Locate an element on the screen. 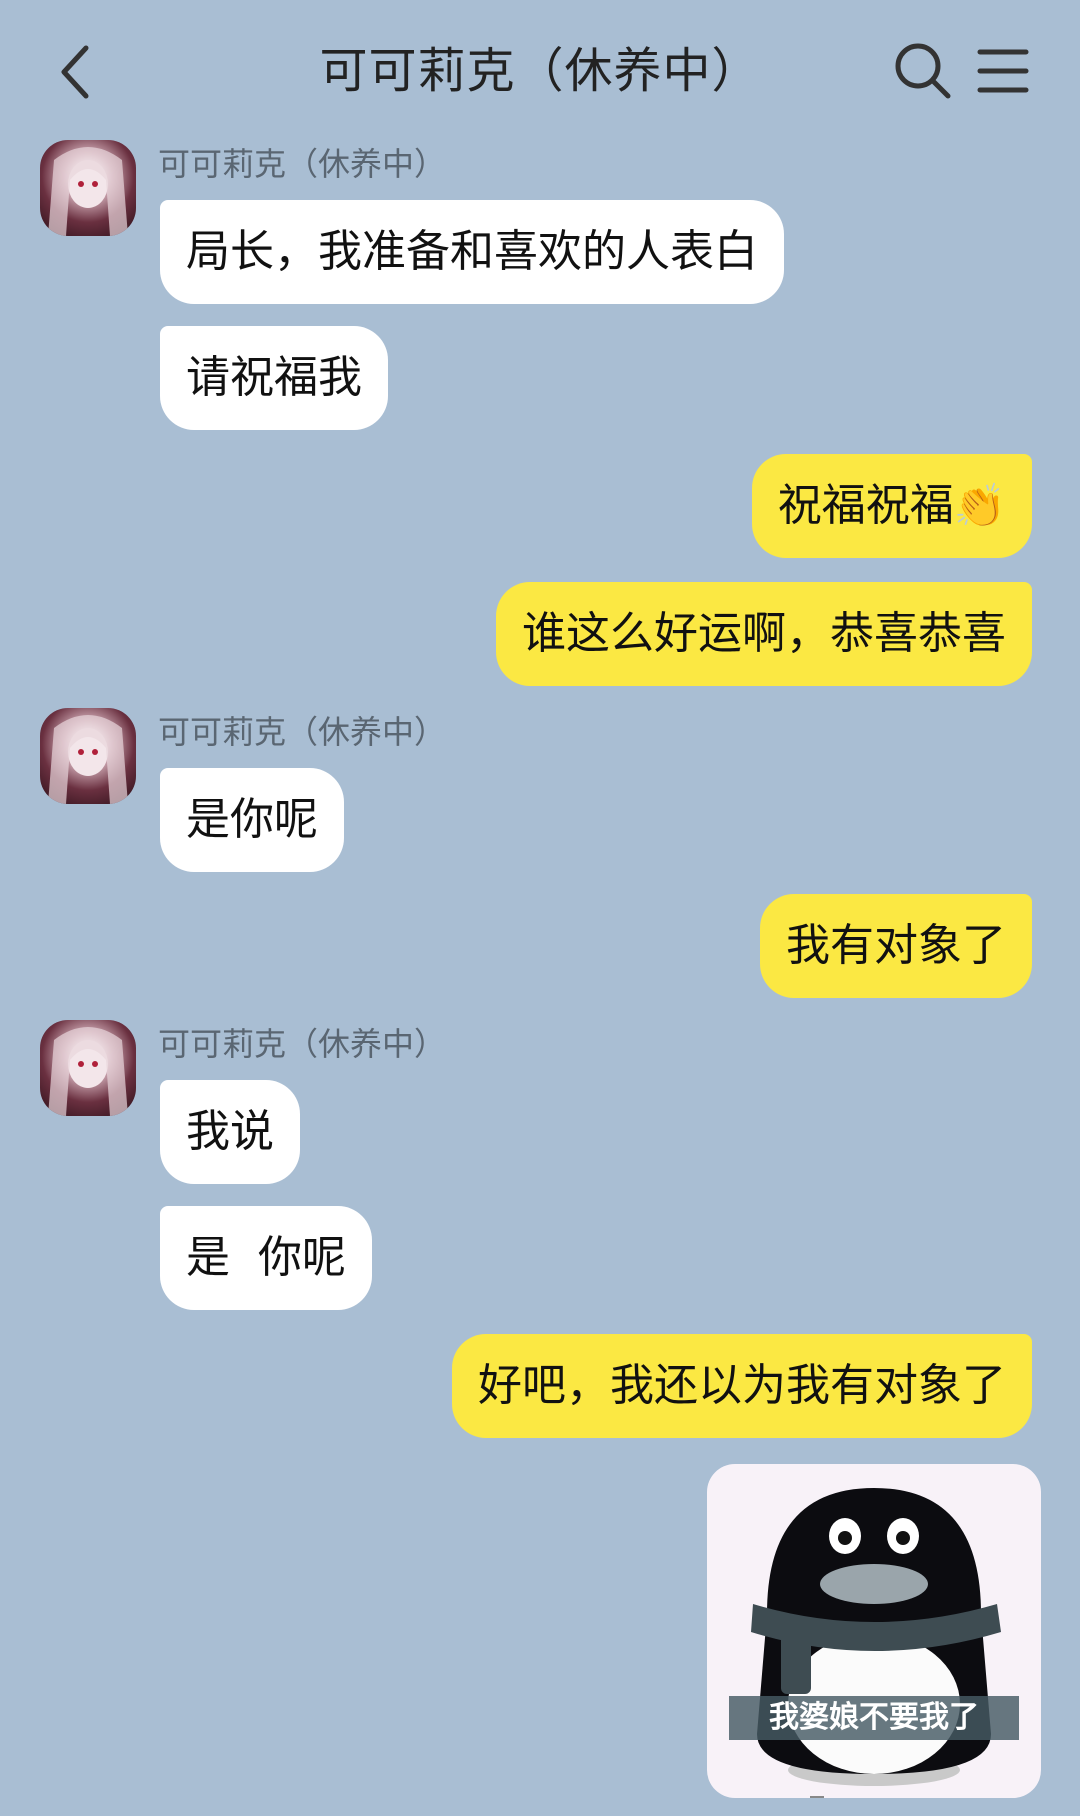 Image resolution: width=1080 pixels, height=1816 pixels. message-bubble-incoming: 是 你呢 is located at coordinates (266, 1258).